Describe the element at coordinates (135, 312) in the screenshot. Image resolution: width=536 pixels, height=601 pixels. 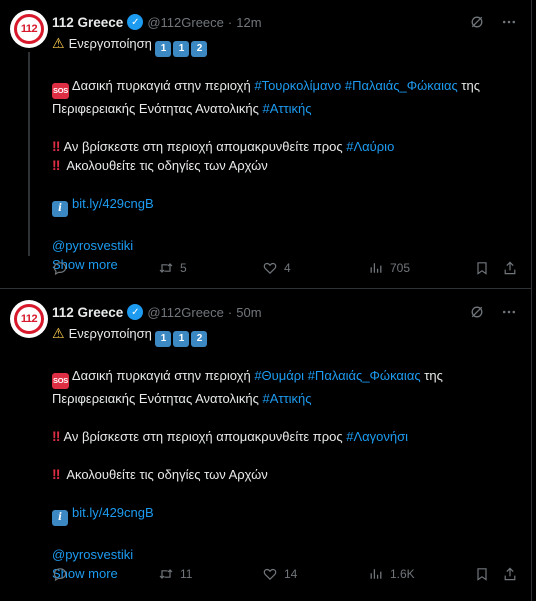
I see `verified-badge-icon: ✓` at that location.